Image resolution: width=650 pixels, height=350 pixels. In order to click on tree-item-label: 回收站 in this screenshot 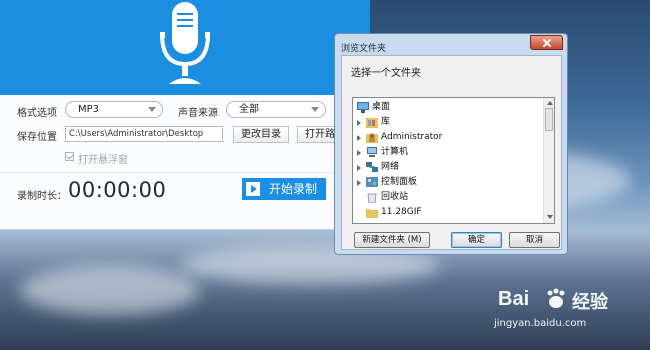, I will do `click(395, 197)`.